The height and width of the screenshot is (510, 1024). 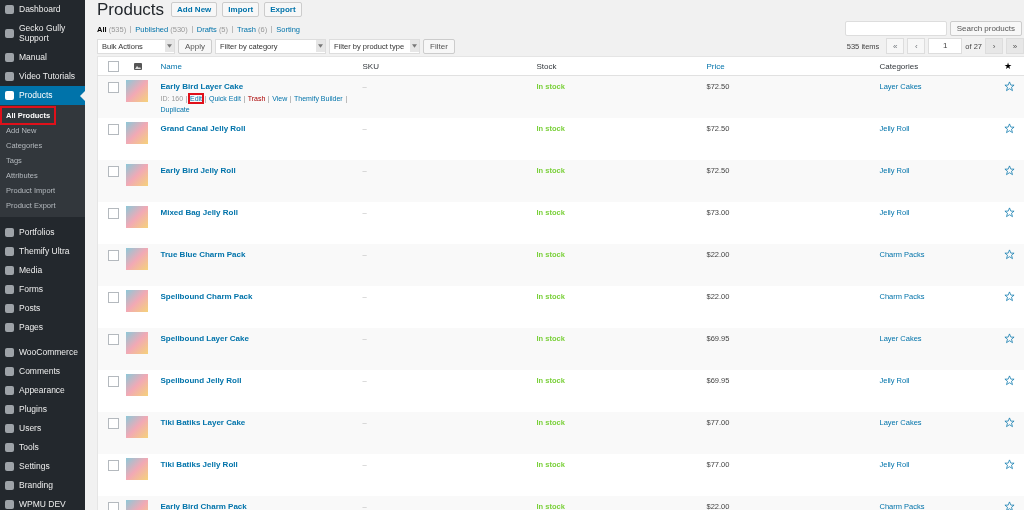 I want to click on sidebar-item: Branding, so click(x=42, y=485).